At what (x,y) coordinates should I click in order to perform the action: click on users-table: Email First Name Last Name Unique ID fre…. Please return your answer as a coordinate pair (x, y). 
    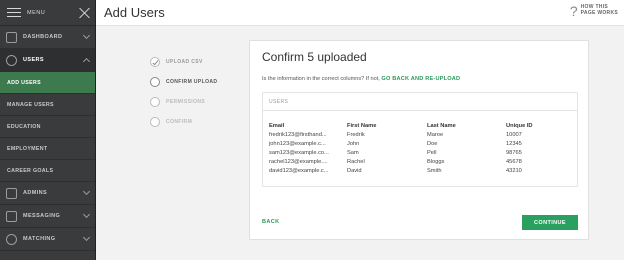
    Looking at the image, I should click on (412, 148).